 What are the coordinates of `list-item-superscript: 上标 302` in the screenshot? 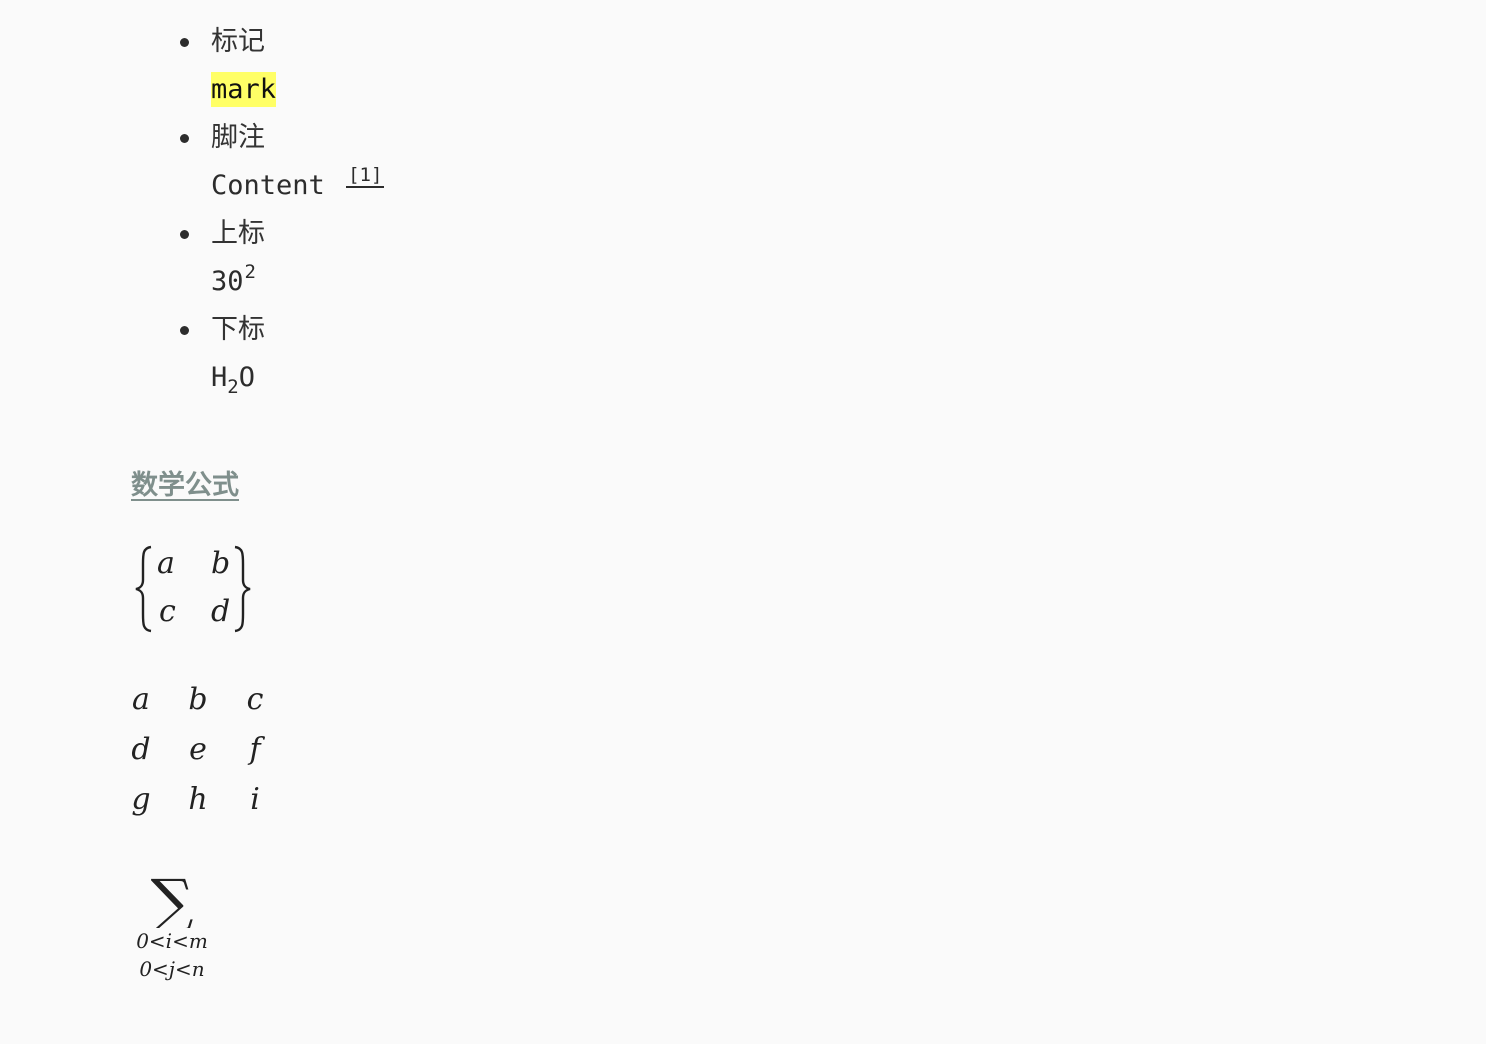 It's located at (257, 258).